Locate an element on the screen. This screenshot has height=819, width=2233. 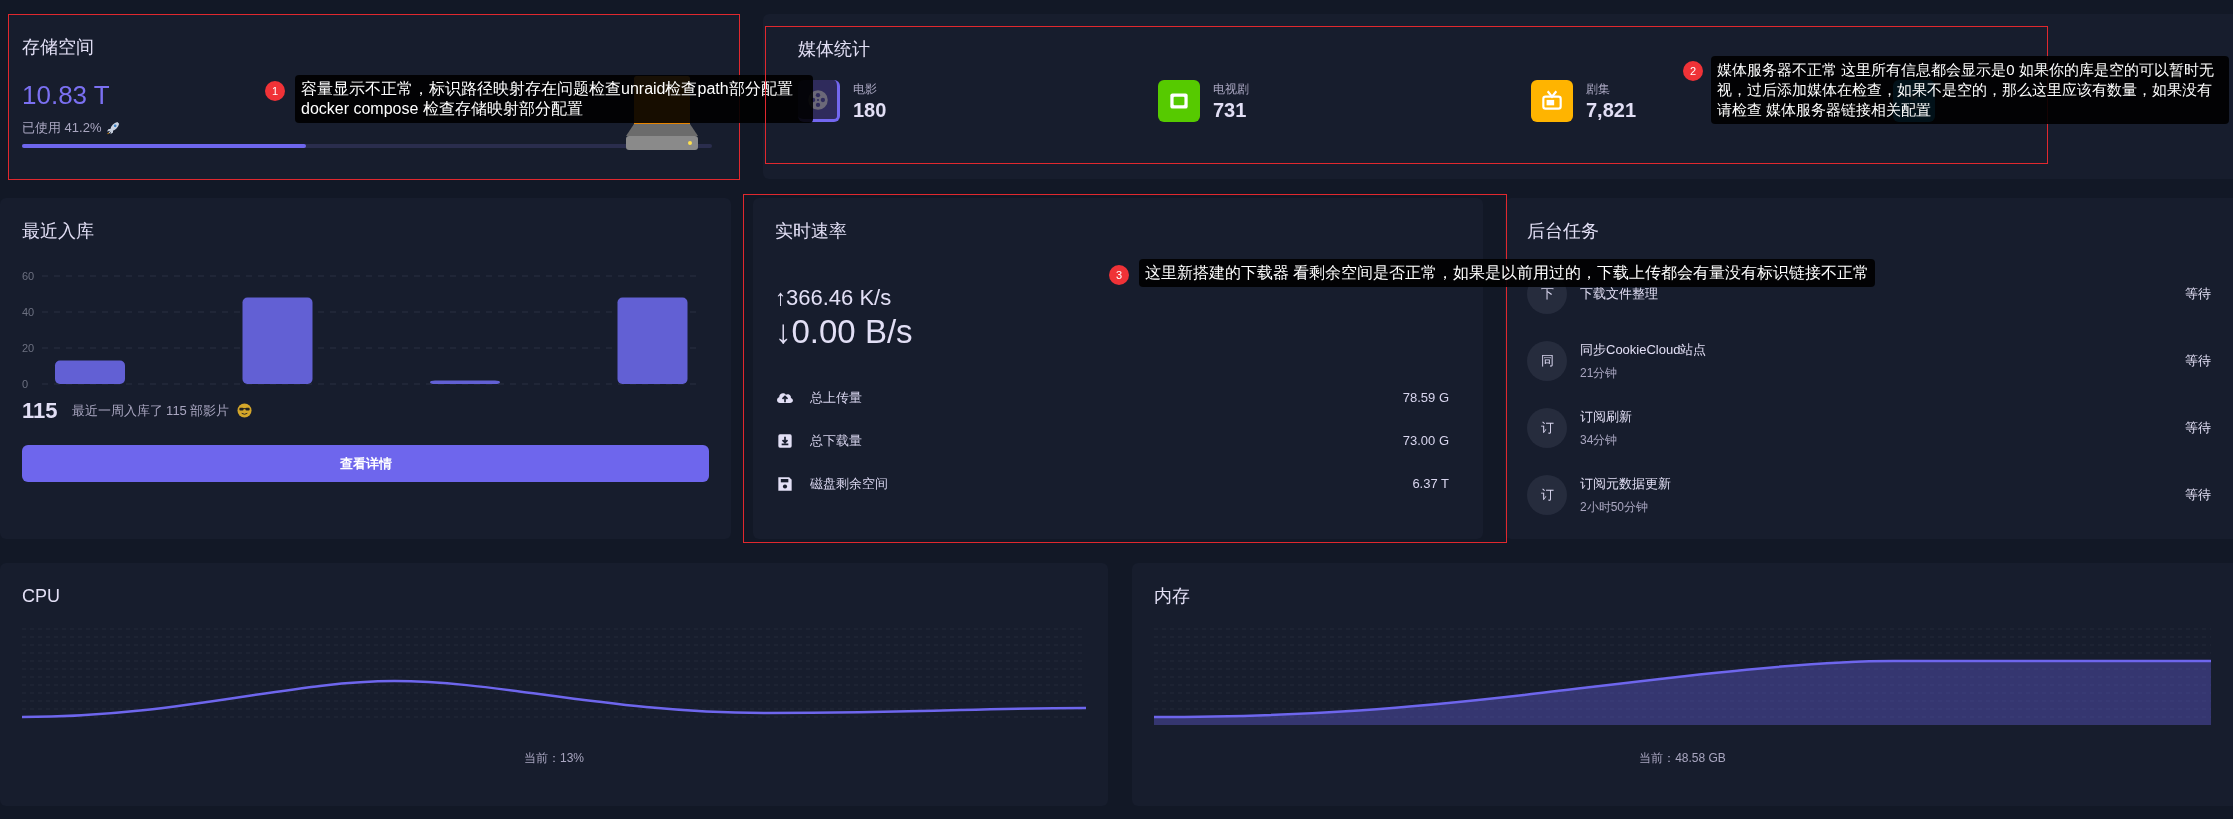
media-count: 731 is located at coordinates (1230, 110).